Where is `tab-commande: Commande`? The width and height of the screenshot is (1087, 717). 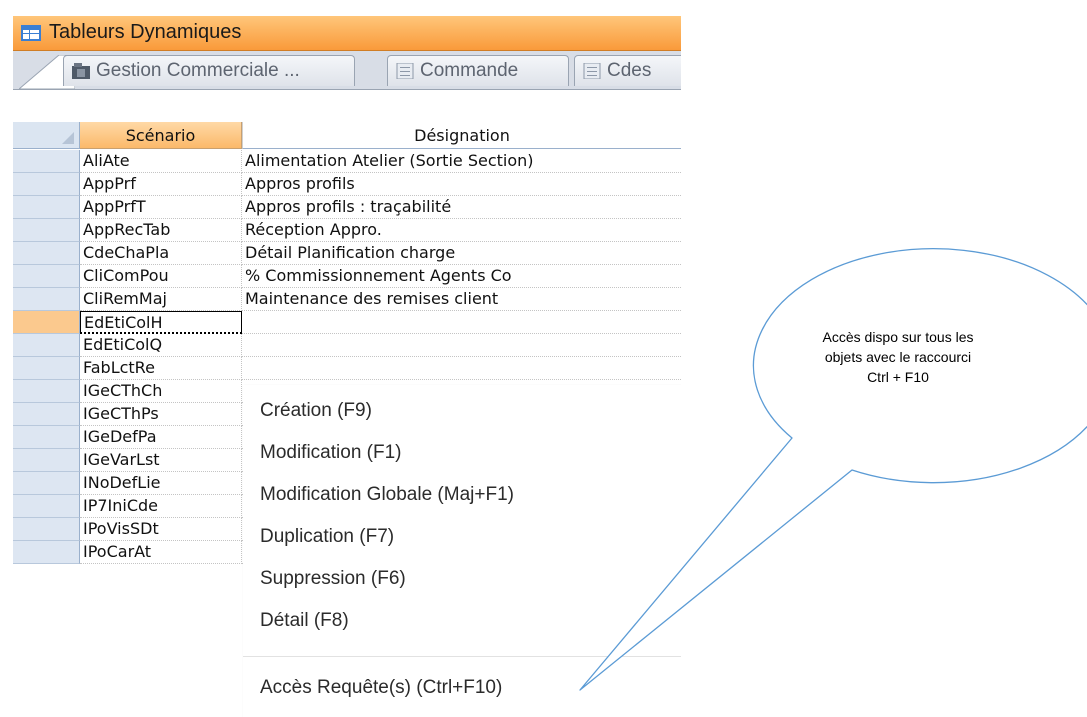
tab-commande: Commande is located at coordinates (478, 70).